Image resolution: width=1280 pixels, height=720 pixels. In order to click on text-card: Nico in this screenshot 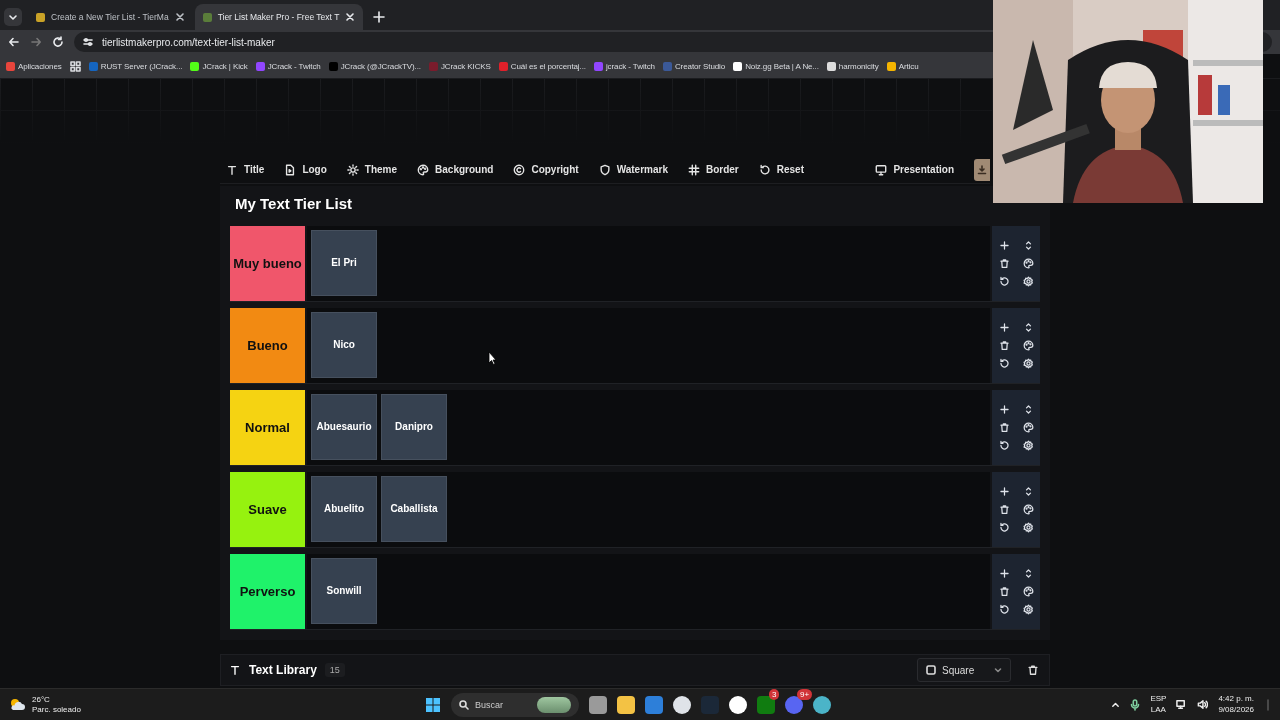, I will do `click(344, 345)`.